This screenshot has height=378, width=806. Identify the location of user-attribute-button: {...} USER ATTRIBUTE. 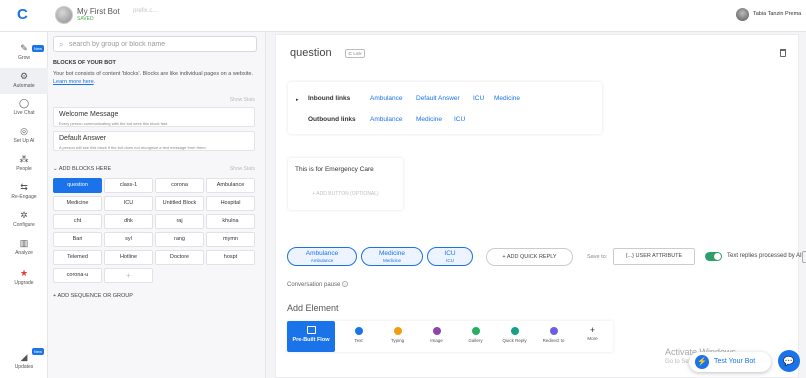
(654, 256).